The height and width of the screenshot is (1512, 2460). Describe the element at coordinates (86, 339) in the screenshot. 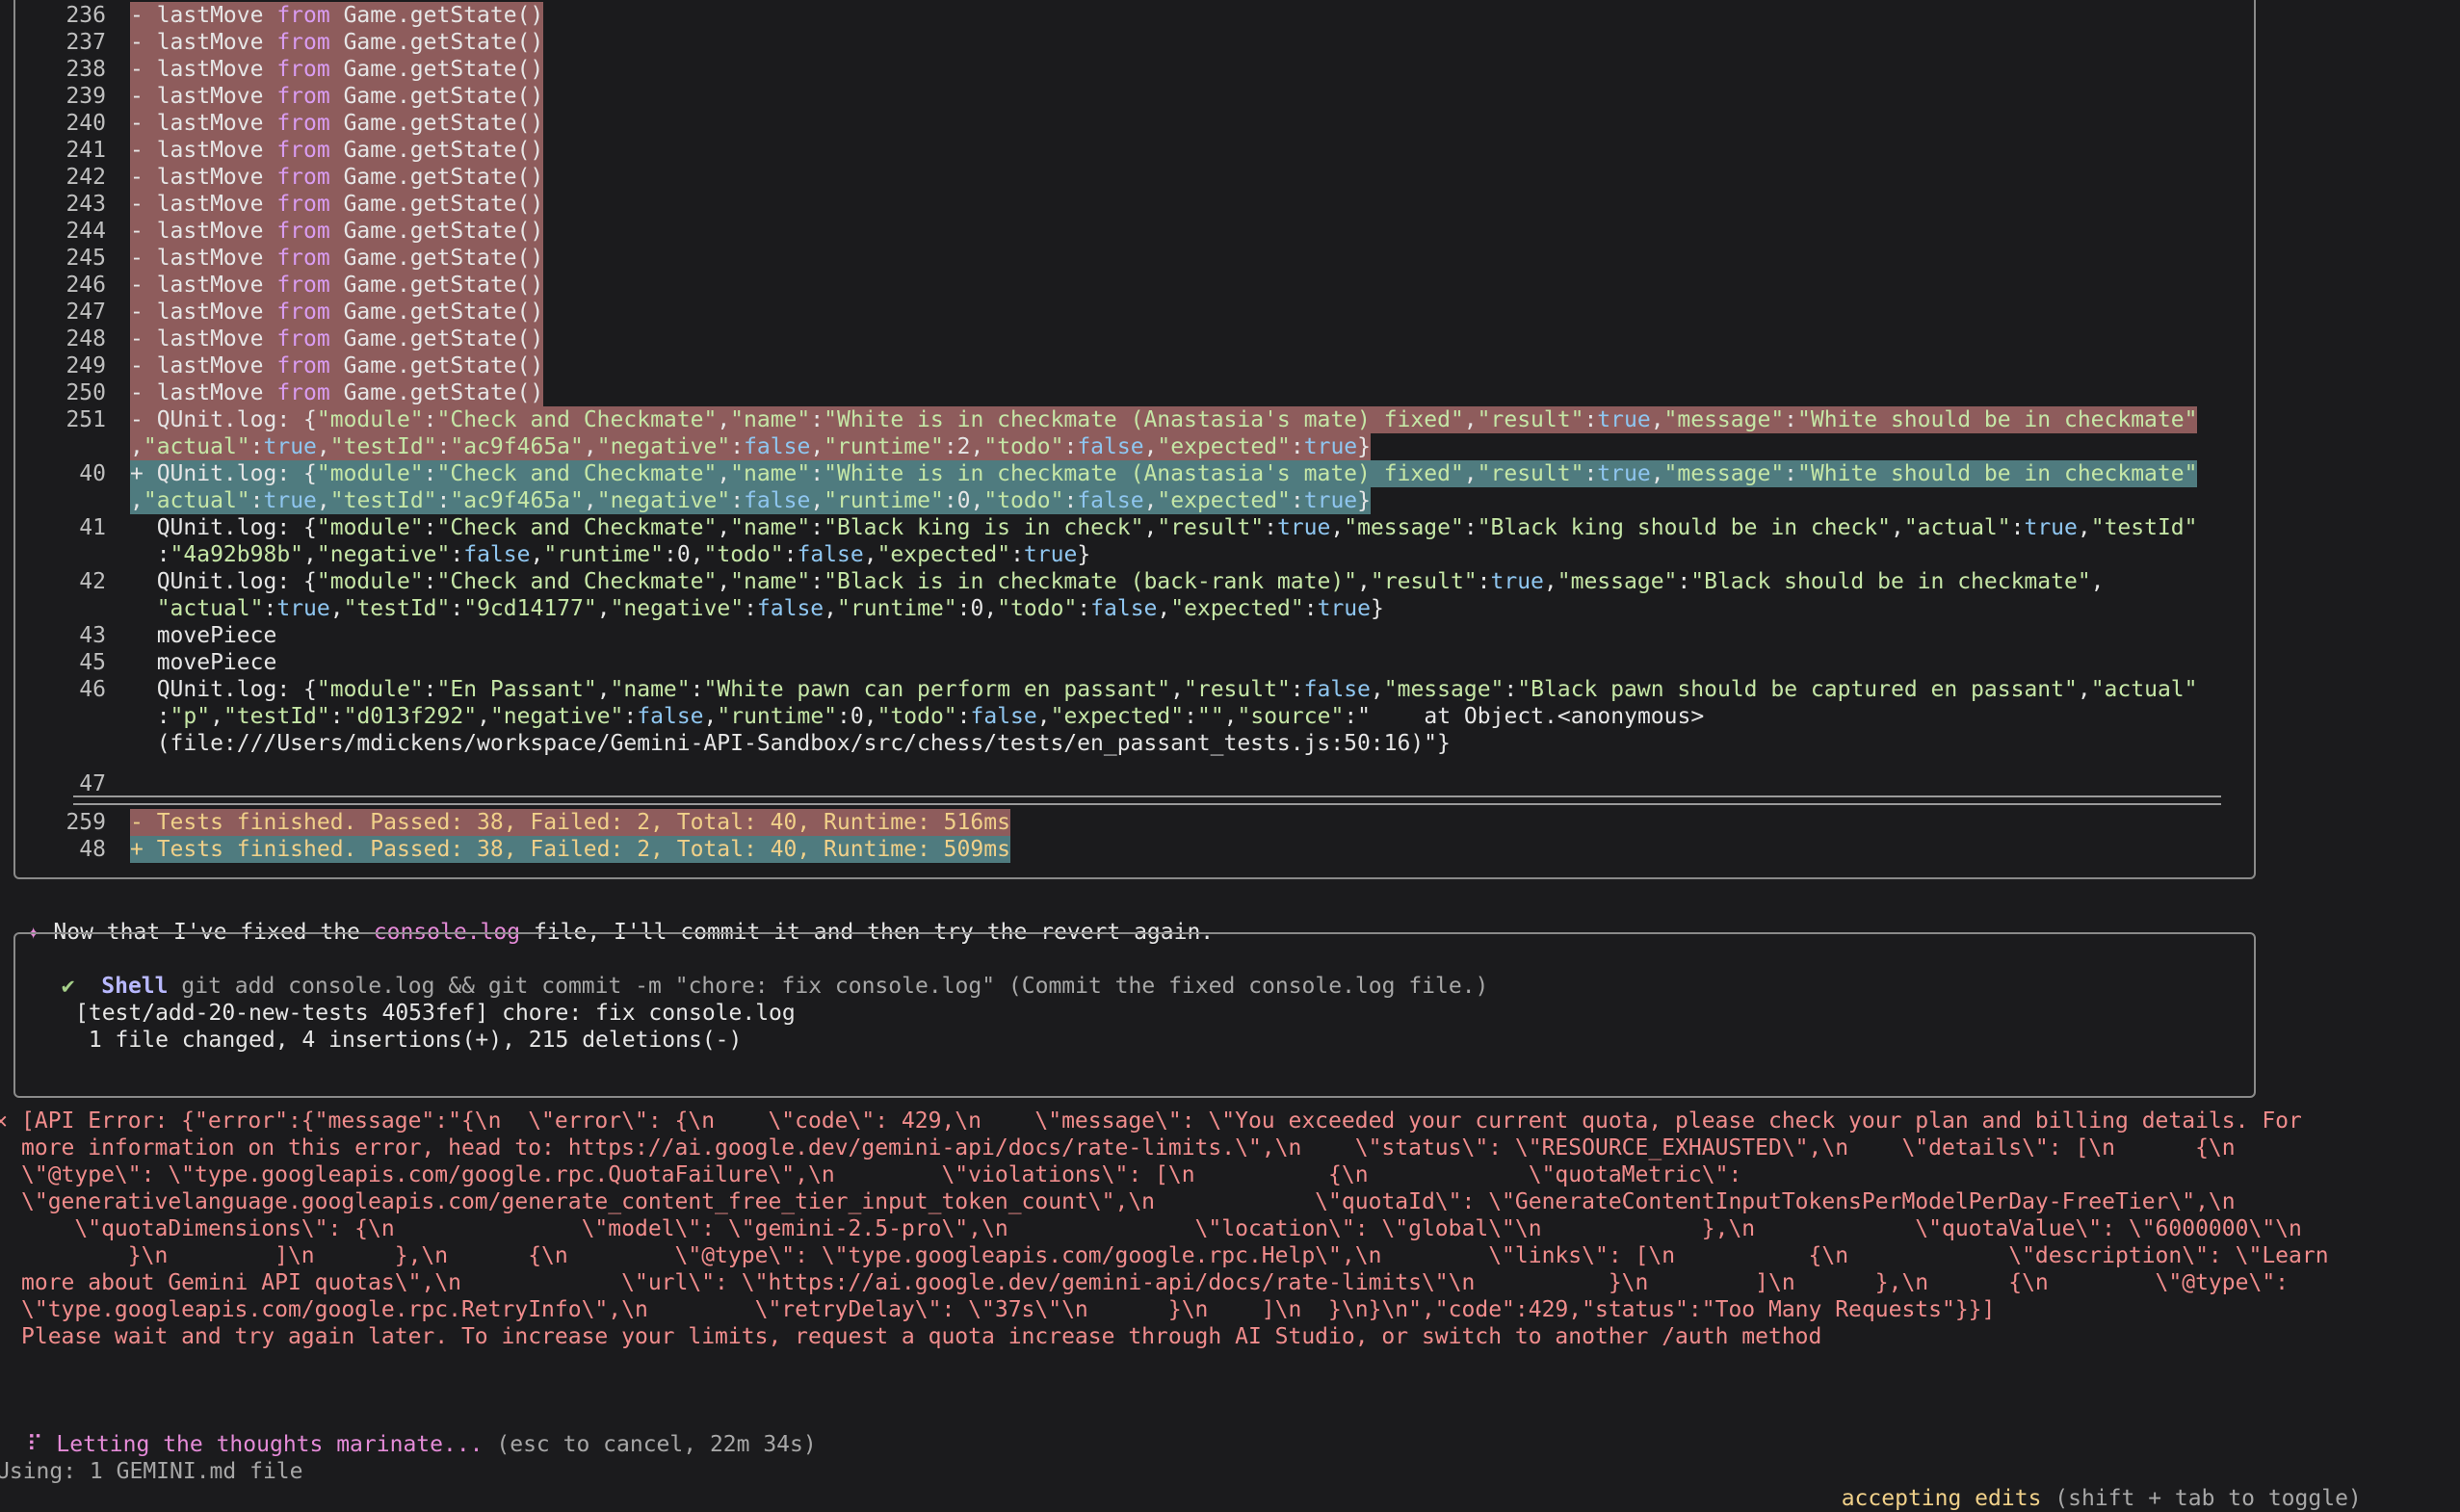

I see `line-number: 248` at that location.